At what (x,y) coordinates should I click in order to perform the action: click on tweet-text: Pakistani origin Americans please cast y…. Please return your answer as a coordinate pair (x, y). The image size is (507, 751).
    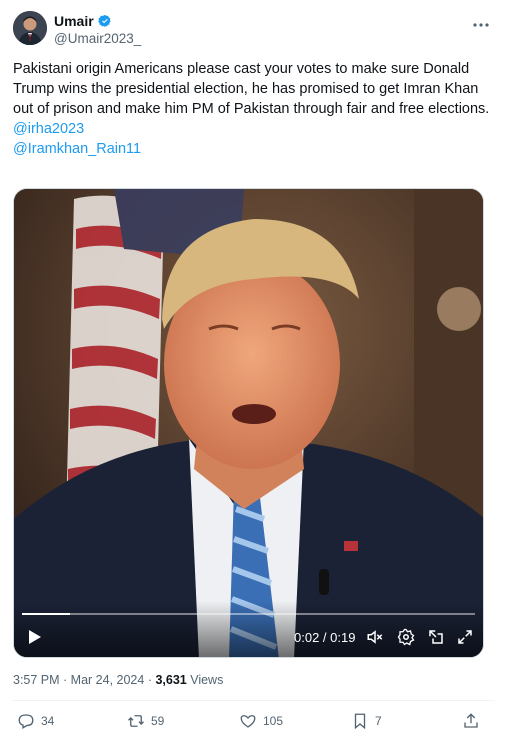
    Looking at the image, I should click on (251, 89).